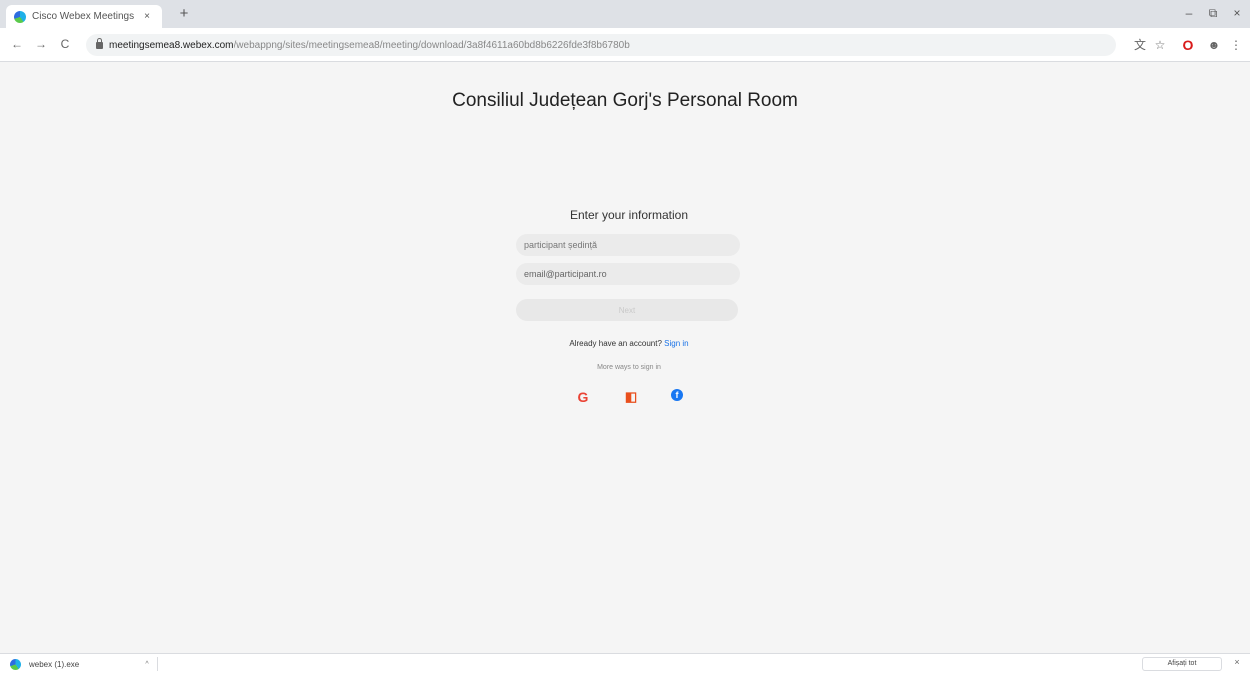  Describe the element at coordinates (1189, 13) in the screenshot. I see `minimize-button: –` at that location.